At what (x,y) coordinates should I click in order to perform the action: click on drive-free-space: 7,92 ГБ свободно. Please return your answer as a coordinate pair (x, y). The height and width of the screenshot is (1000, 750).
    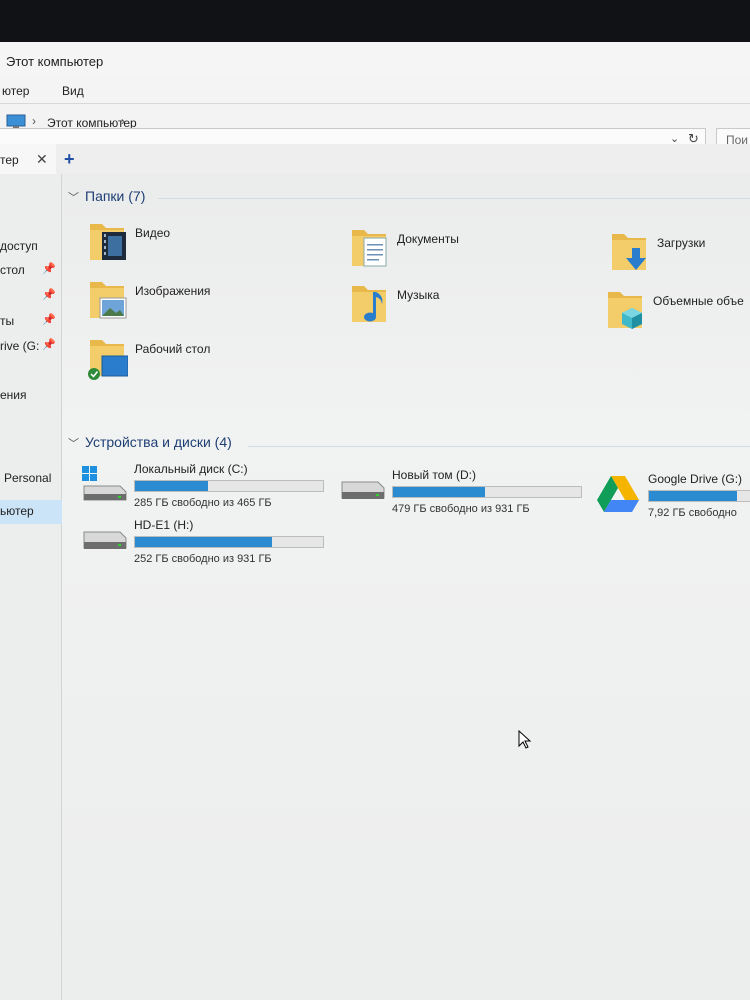
    Looking at the image, I should click on (692, 513).